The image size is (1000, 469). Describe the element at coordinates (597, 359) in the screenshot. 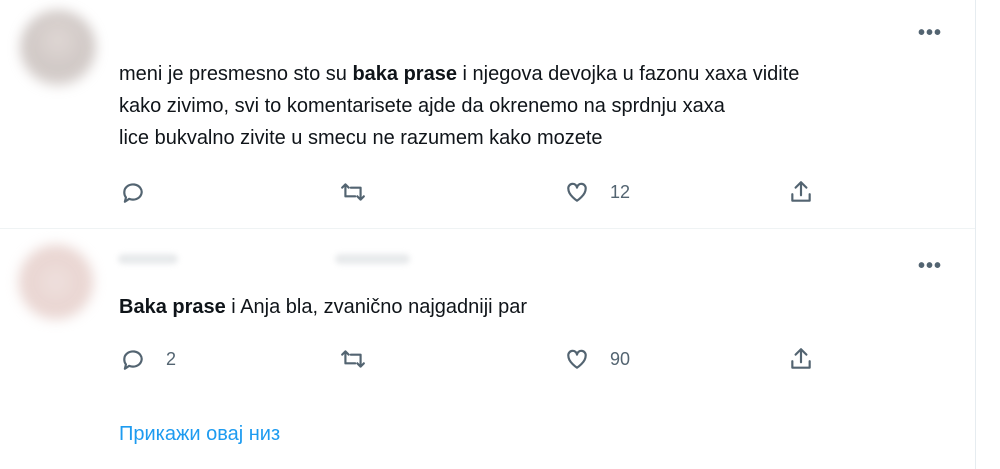

I see `like-button: 90` at that location.